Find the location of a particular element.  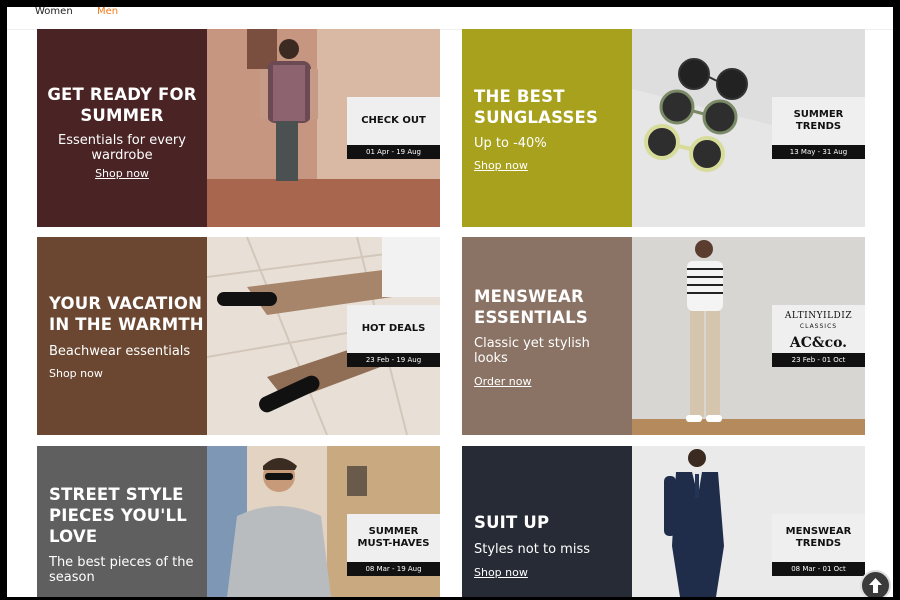

tag-label: HOT DEALS is located at coordinates (393, 328).